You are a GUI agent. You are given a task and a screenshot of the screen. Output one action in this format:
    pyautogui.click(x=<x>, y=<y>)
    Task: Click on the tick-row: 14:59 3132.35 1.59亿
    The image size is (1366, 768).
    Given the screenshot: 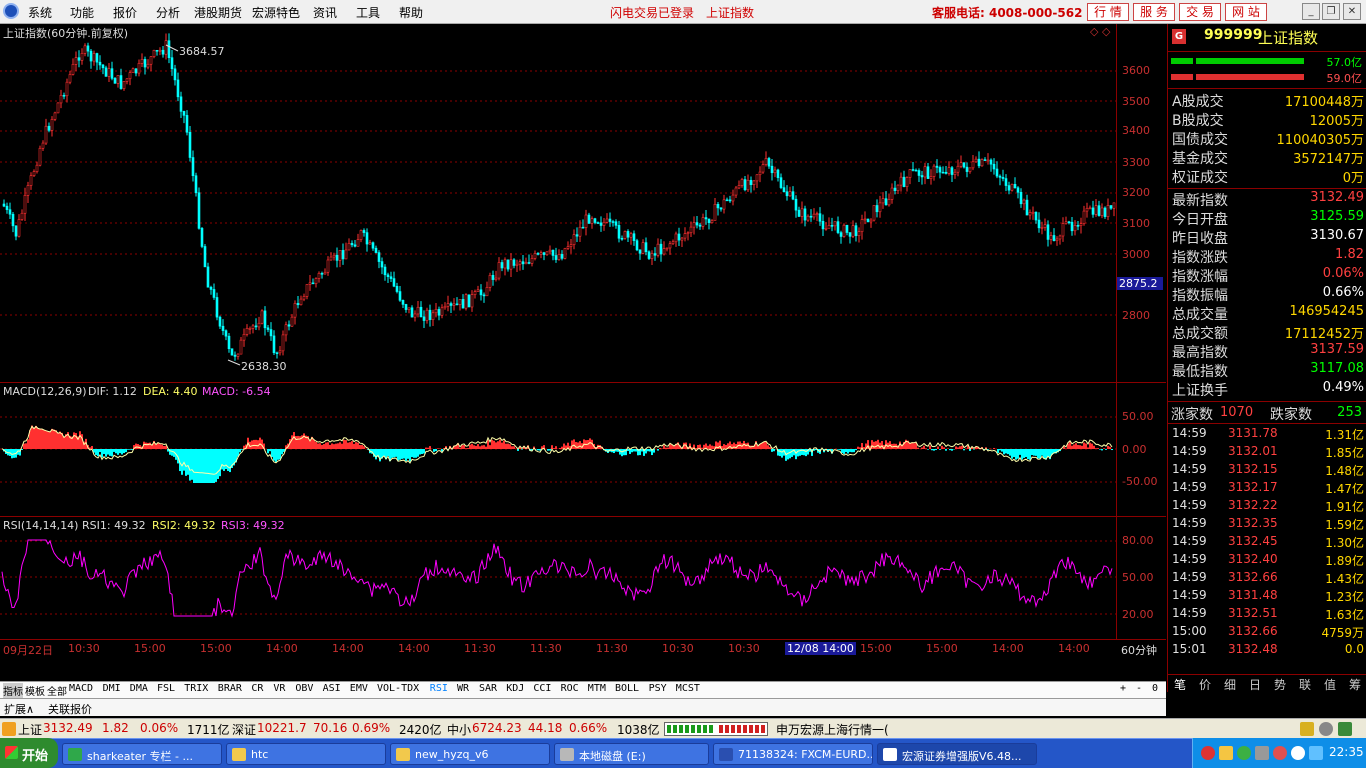 What is the action you would take?
    pyautogui.click(x=1267, y=524)
    